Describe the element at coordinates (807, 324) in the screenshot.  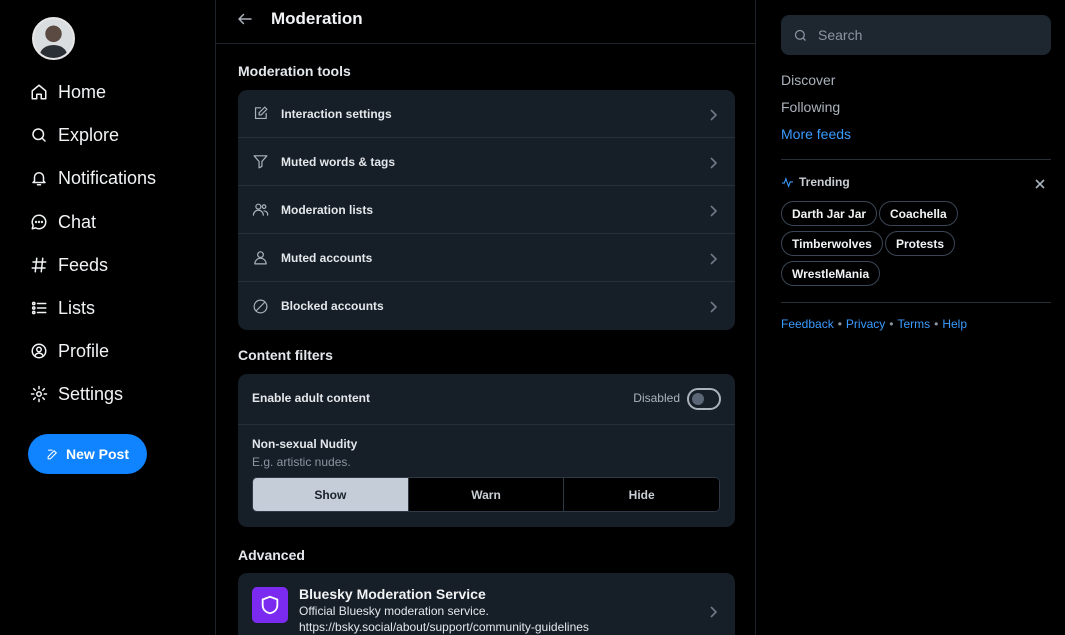
I see `footer-feedback: Feedback` at that location.